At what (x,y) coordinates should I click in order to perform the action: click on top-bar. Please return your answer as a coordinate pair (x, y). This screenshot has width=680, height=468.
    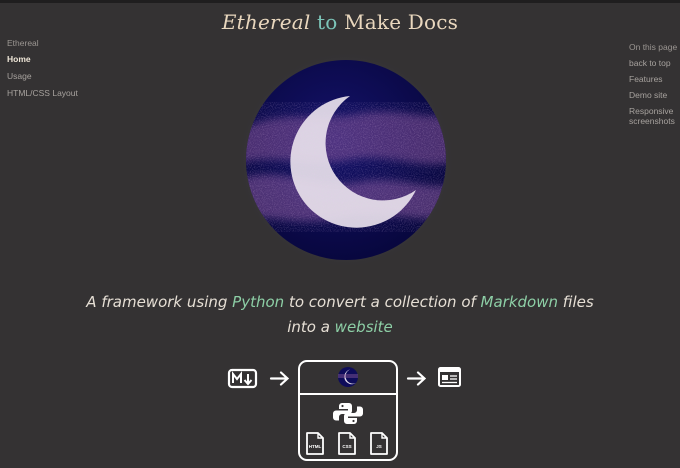
    Looking at the image, I should click on (340, 1).